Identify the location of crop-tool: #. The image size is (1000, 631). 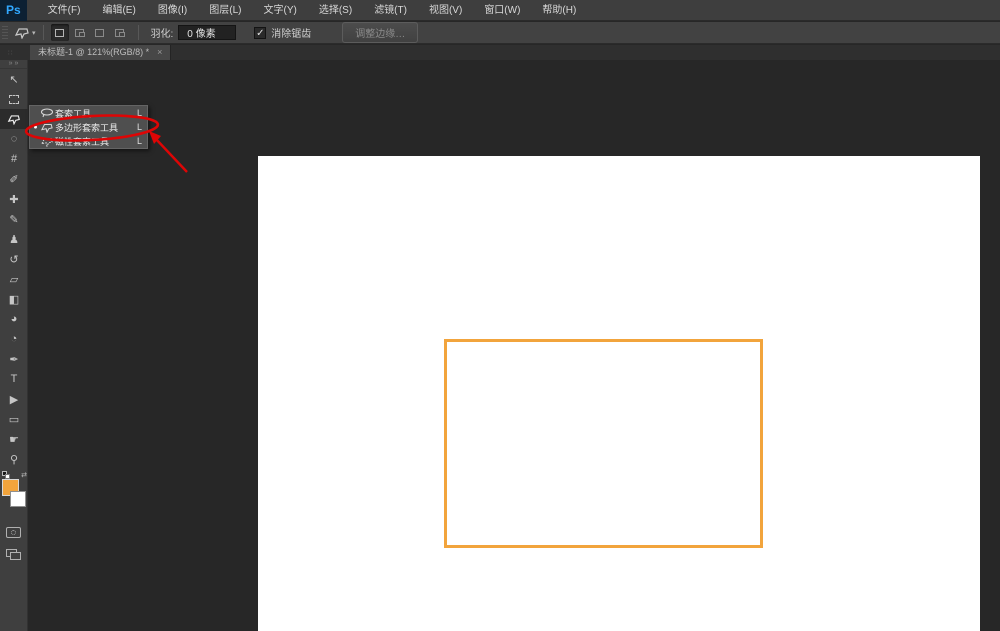
(14, 159).